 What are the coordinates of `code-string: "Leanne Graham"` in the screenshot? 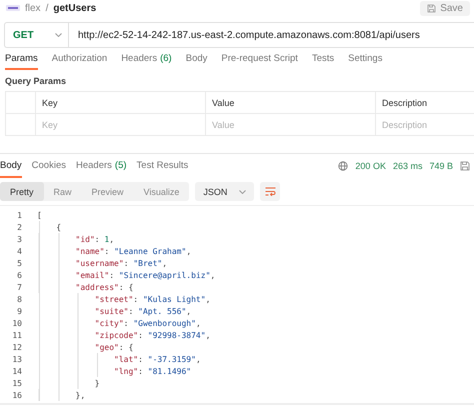 It's located at (150, 251).